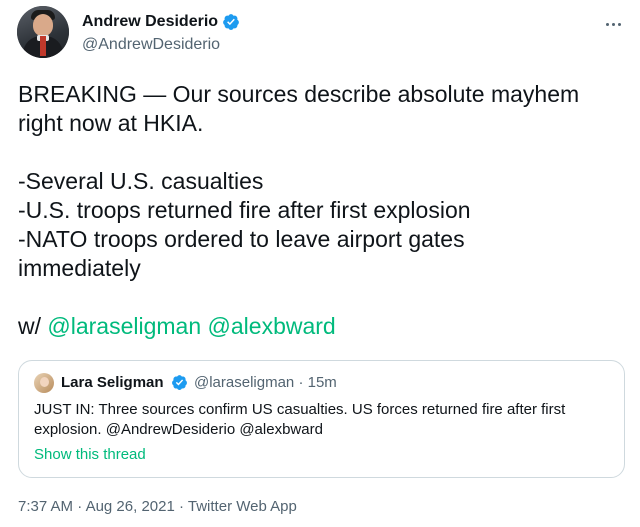  Describe the element at coordinates (130, 506) in the screenshot. I see `tweet-date: Aug 26, 2021` at that location.